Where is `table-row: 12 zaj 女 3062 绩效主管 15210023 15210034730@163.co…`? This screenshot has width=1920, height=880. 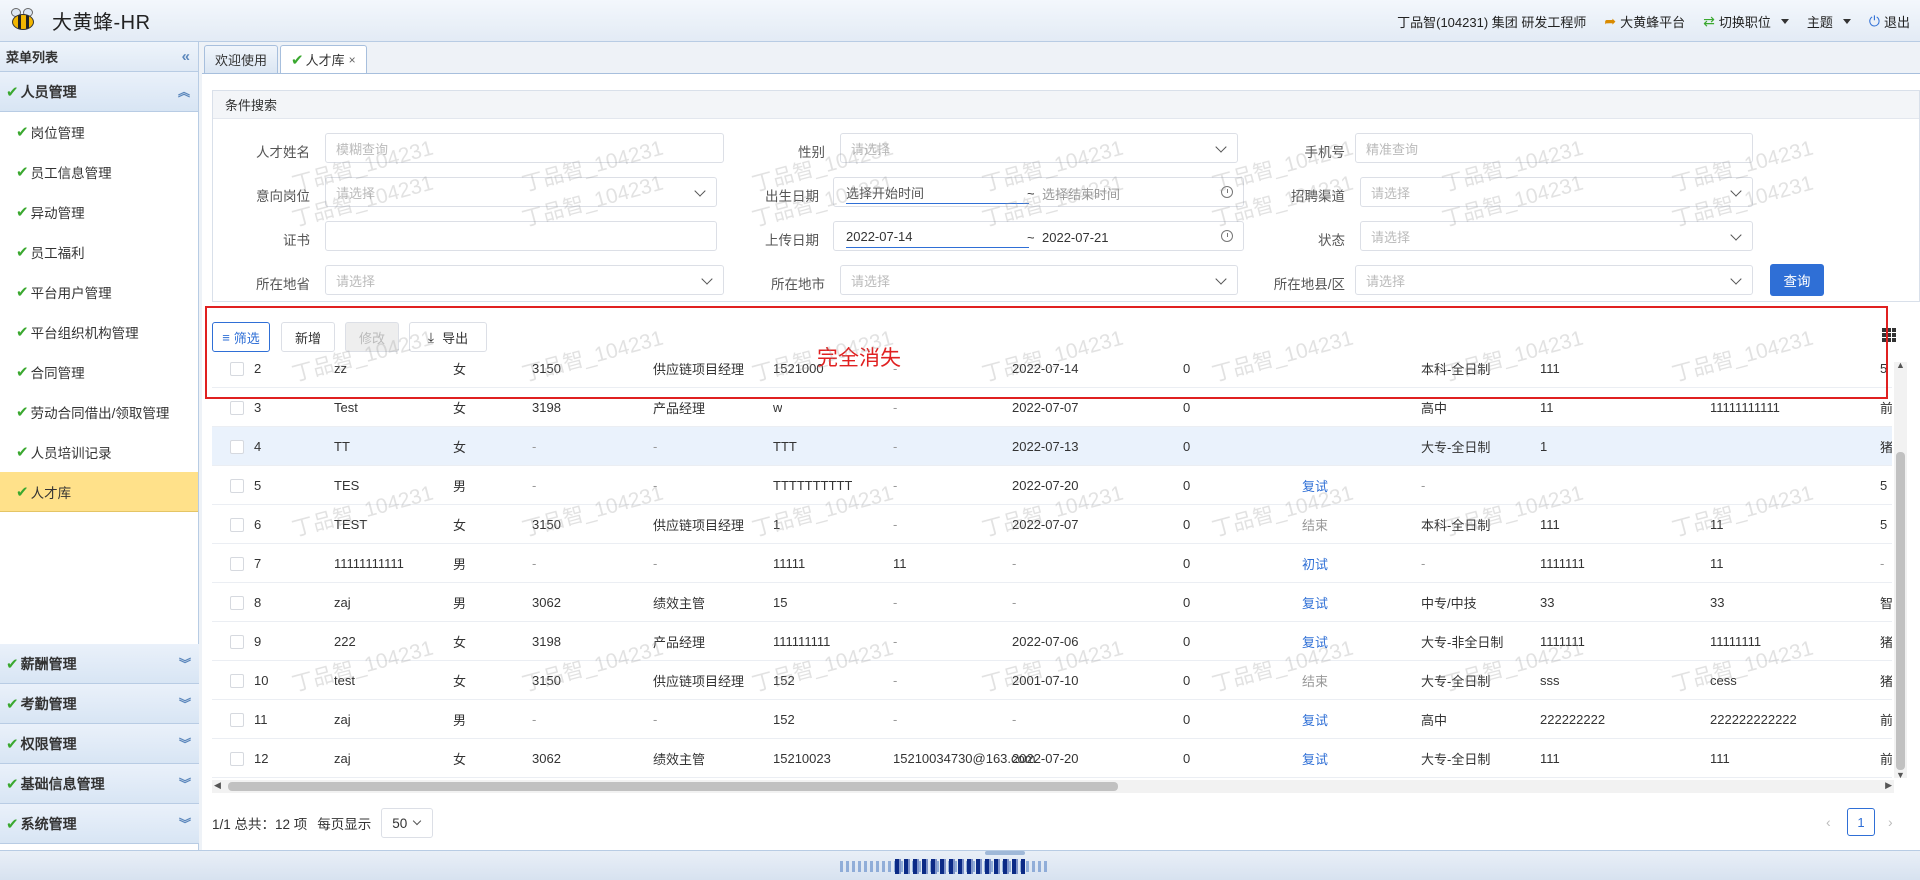 table-row: 12 zaj 女 3062 绩效主管 15210023 15210034730@163.co… is located at coordinates (1052, 758).